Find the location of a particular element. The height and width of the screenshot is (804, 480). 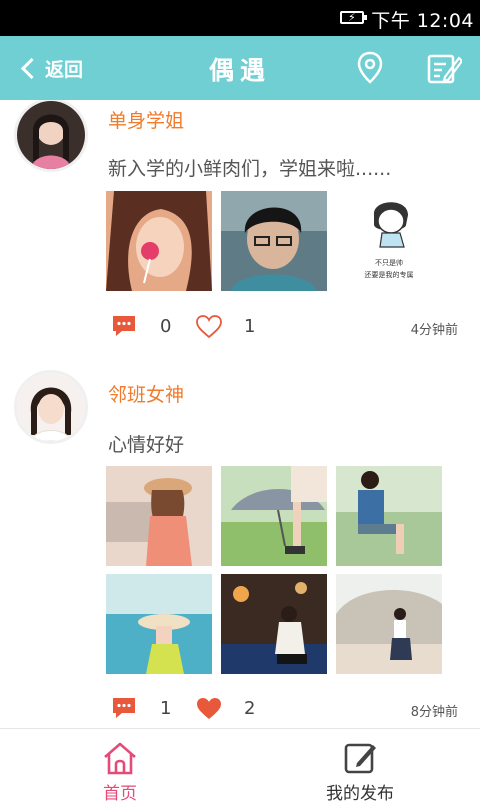

tab-home: 首页 is located at coordinates (120, 766).